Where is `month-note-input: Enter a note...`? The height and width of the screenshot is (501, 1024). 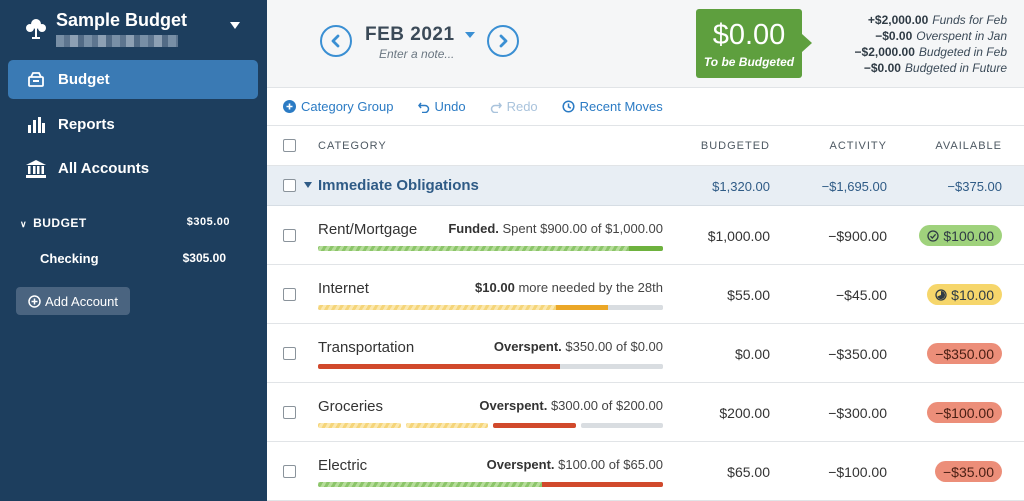 month-note-input: Enter a note... is located at coordinates (416, 54).